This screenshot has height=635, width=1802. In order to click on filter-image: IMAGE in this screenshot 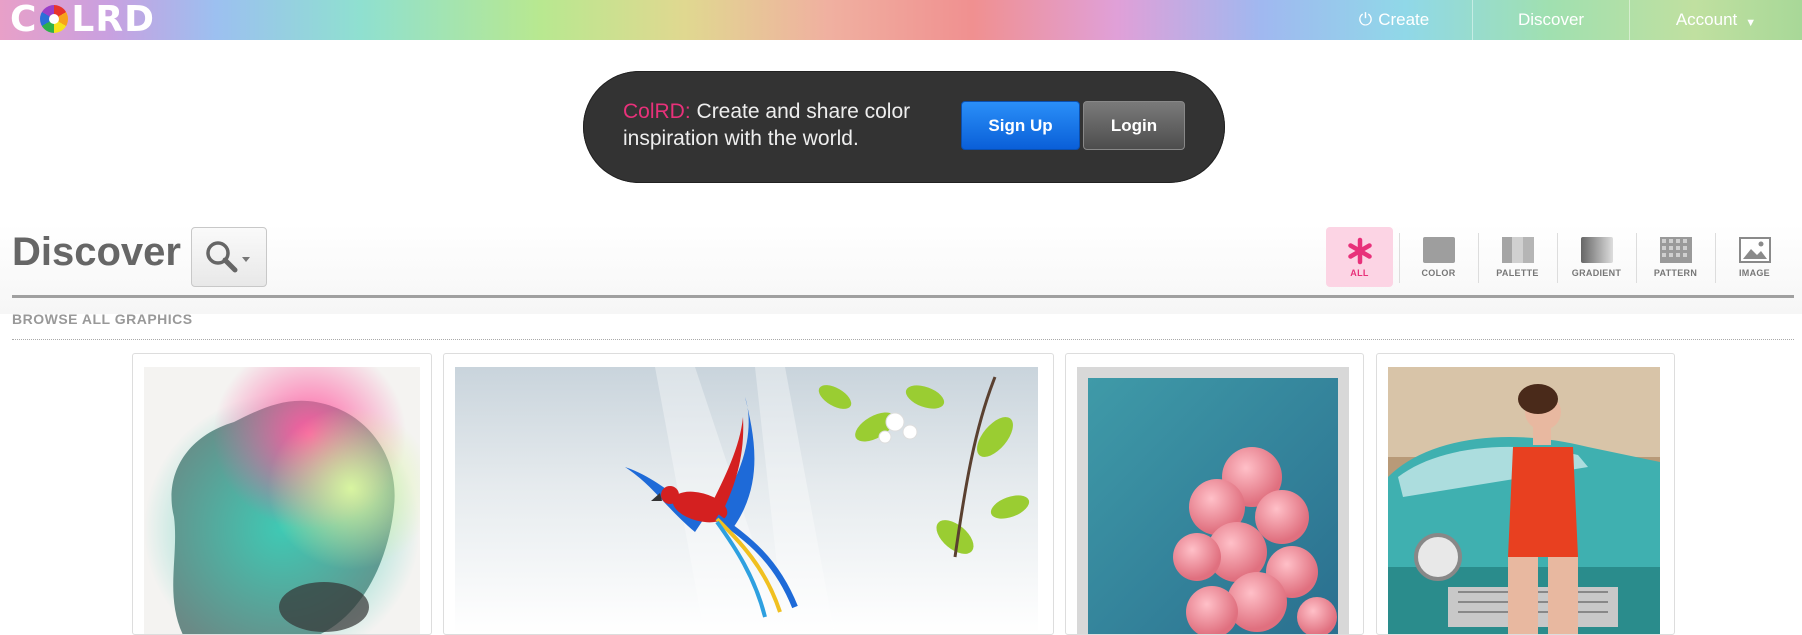, I will do `click(1754, 257)`.